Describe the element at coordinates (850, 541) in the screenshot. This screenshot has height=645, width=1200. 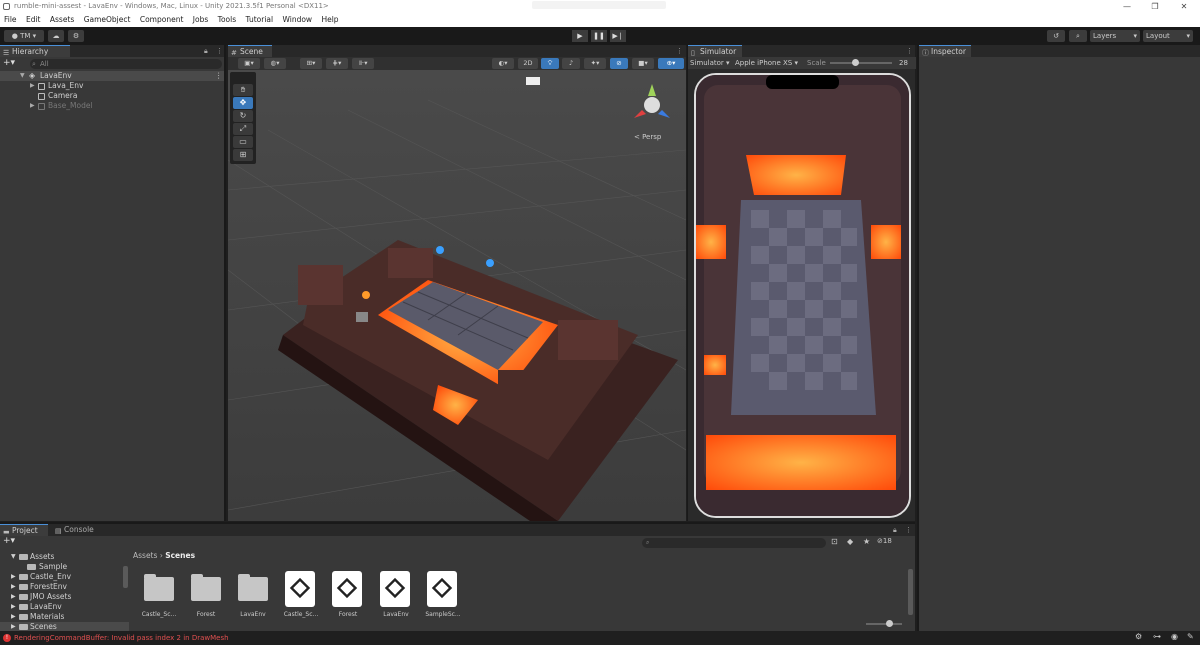
I see `search-by-label-icon: ◆` at that location.